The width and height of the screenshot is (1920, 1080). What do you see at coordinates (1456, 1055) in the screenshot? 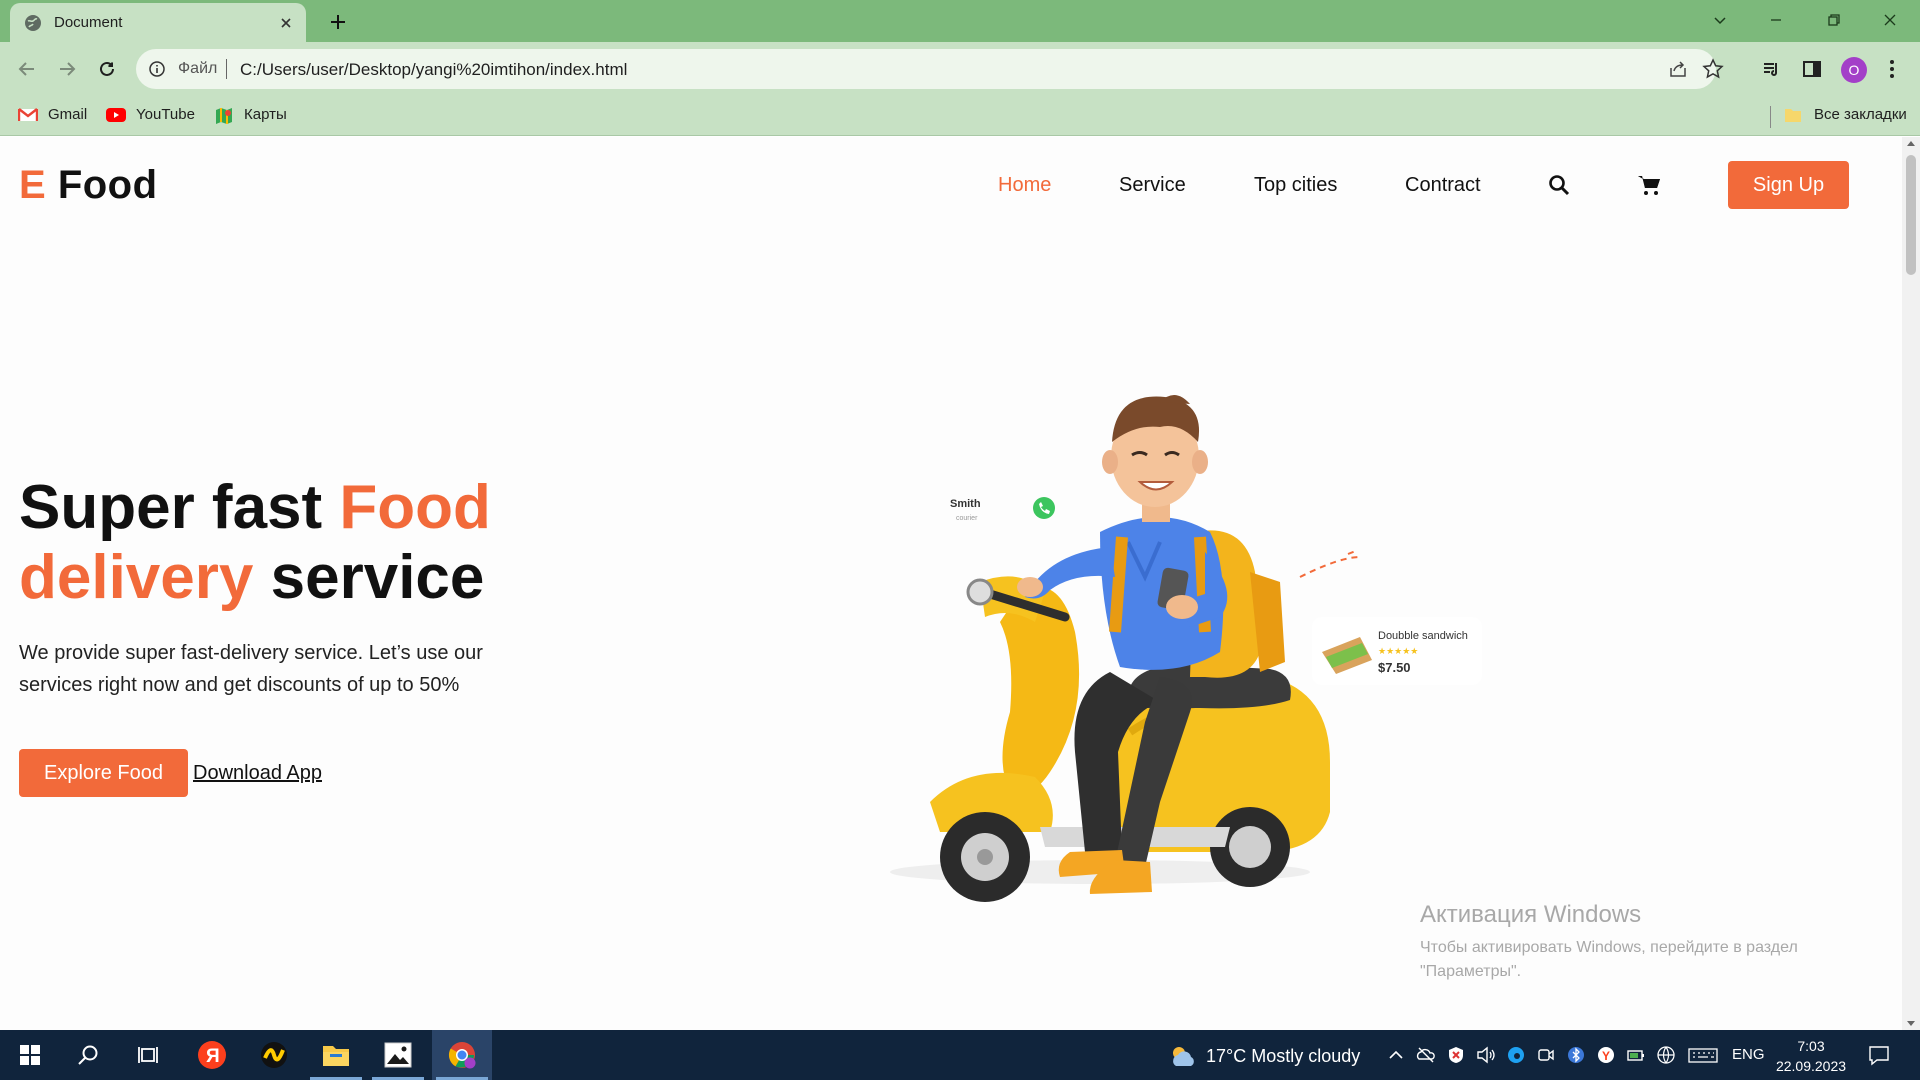
I see `security-icon` at bounding box center [1456, 1055].